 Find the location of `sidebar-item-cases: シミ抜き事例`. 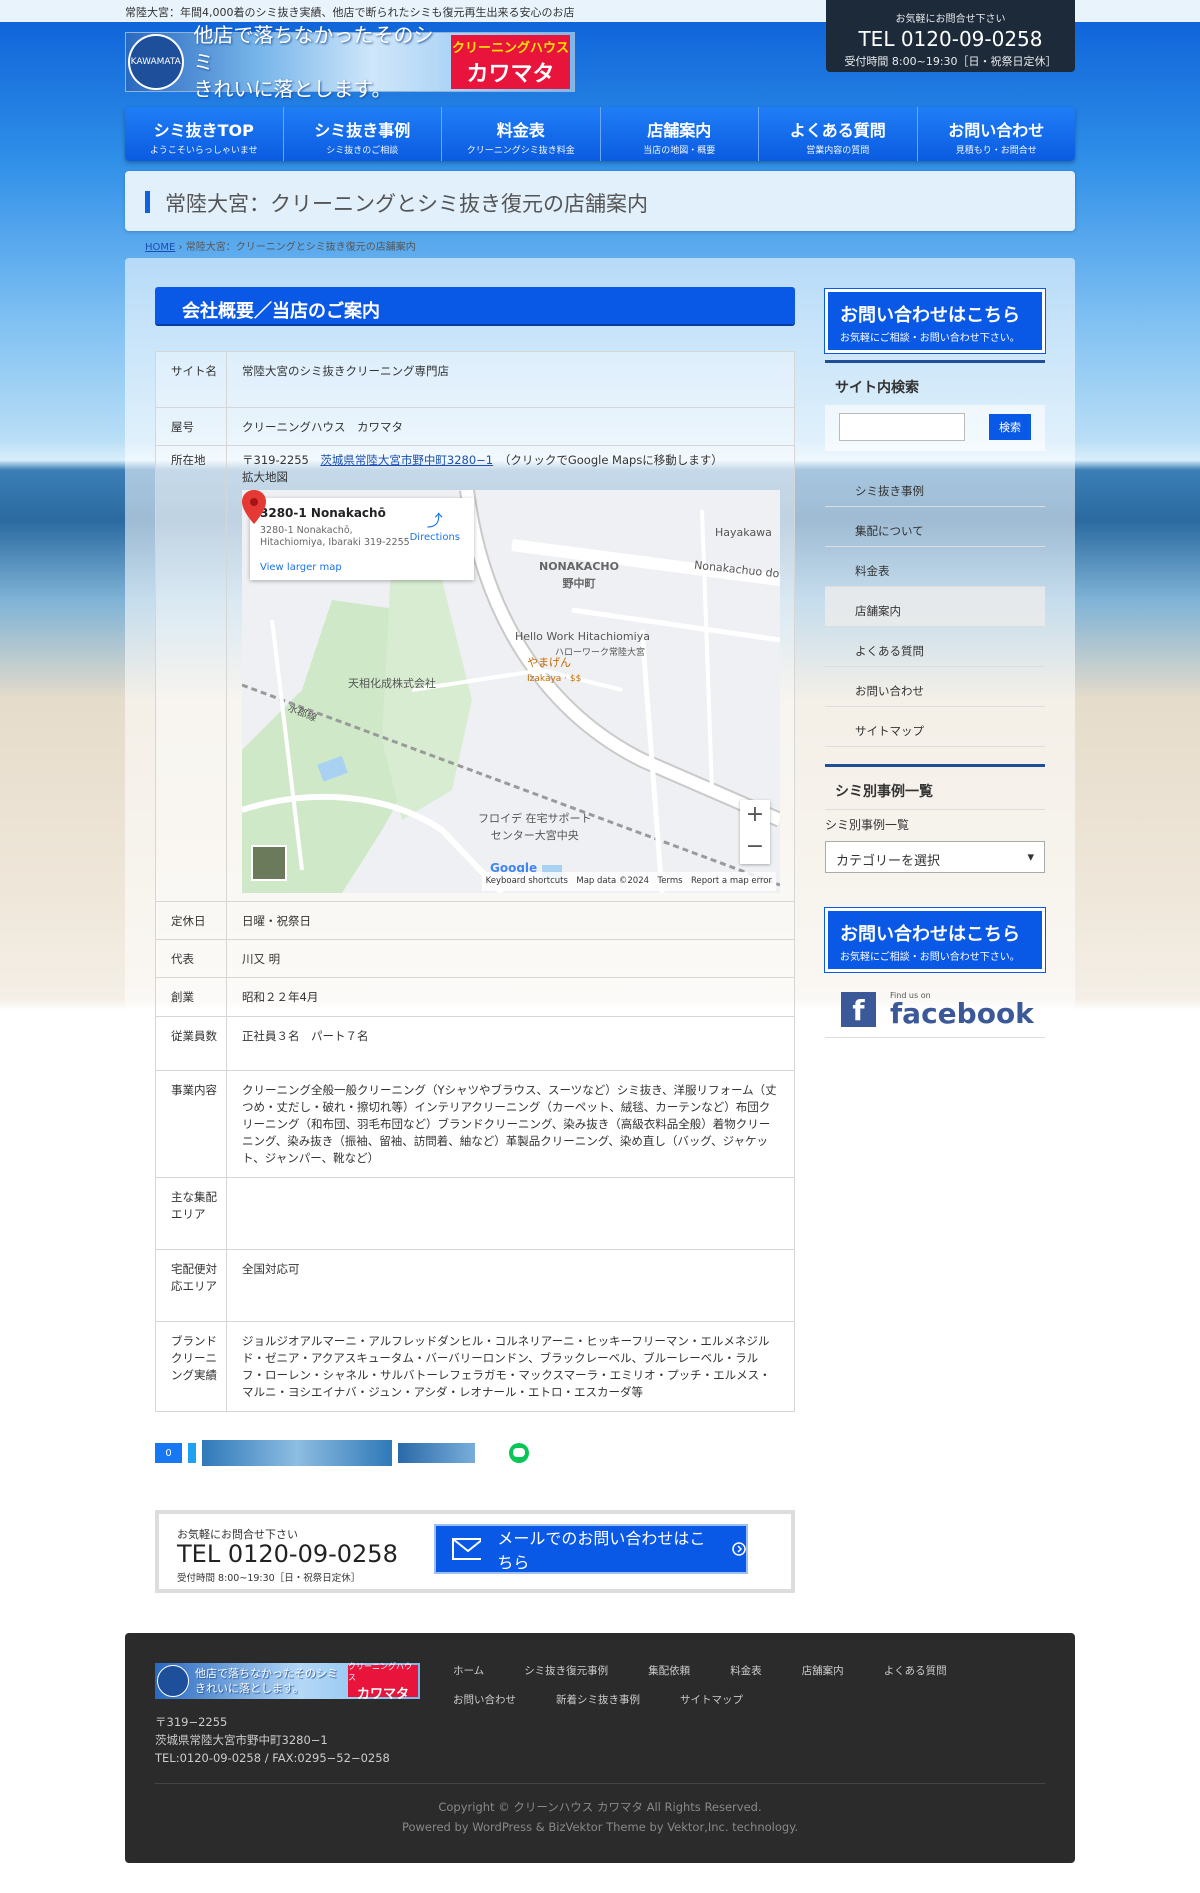

sidebar-item-cases: シミ抜き事例 is located at coordinates (935, 487).